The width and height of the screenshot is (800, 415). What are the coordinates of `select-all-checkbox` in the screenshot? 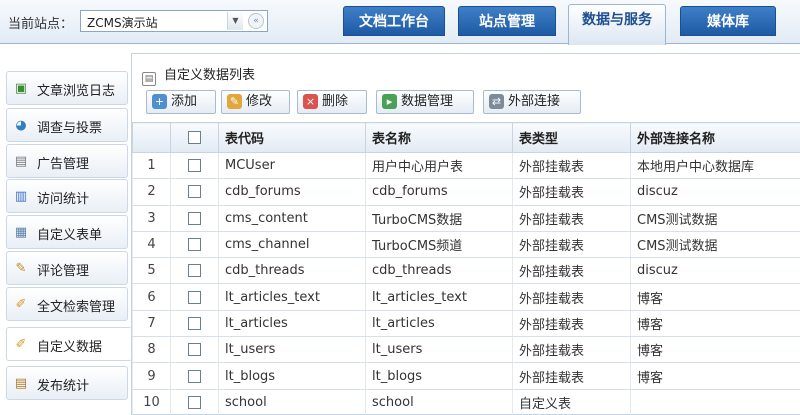 It's located at (194, 137).